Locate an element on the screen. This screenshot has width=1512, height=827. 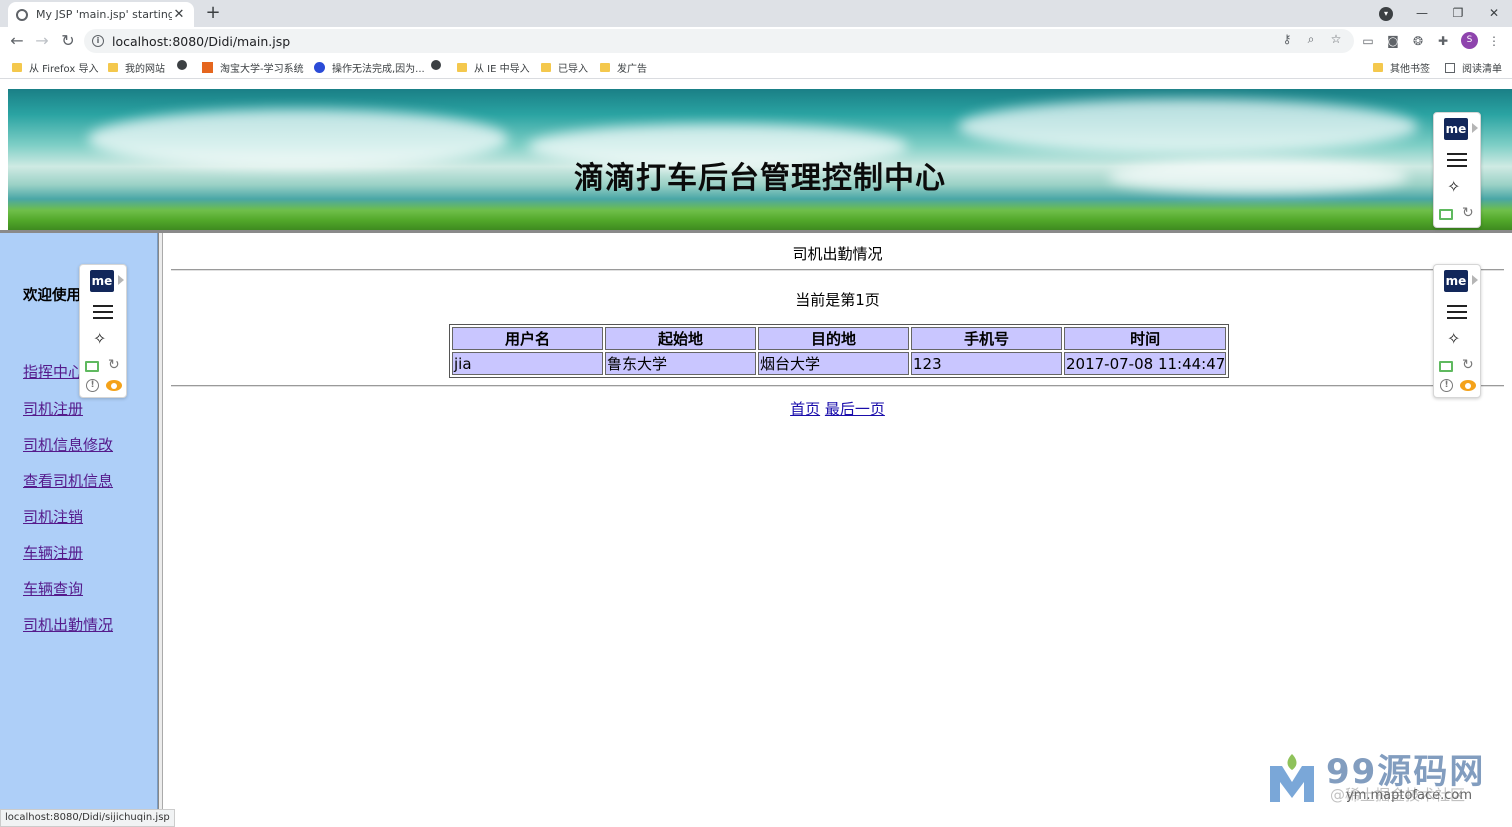
sidebar-link-driver-attendance: 司机出勤情况 is located at coordinates (68, 624).